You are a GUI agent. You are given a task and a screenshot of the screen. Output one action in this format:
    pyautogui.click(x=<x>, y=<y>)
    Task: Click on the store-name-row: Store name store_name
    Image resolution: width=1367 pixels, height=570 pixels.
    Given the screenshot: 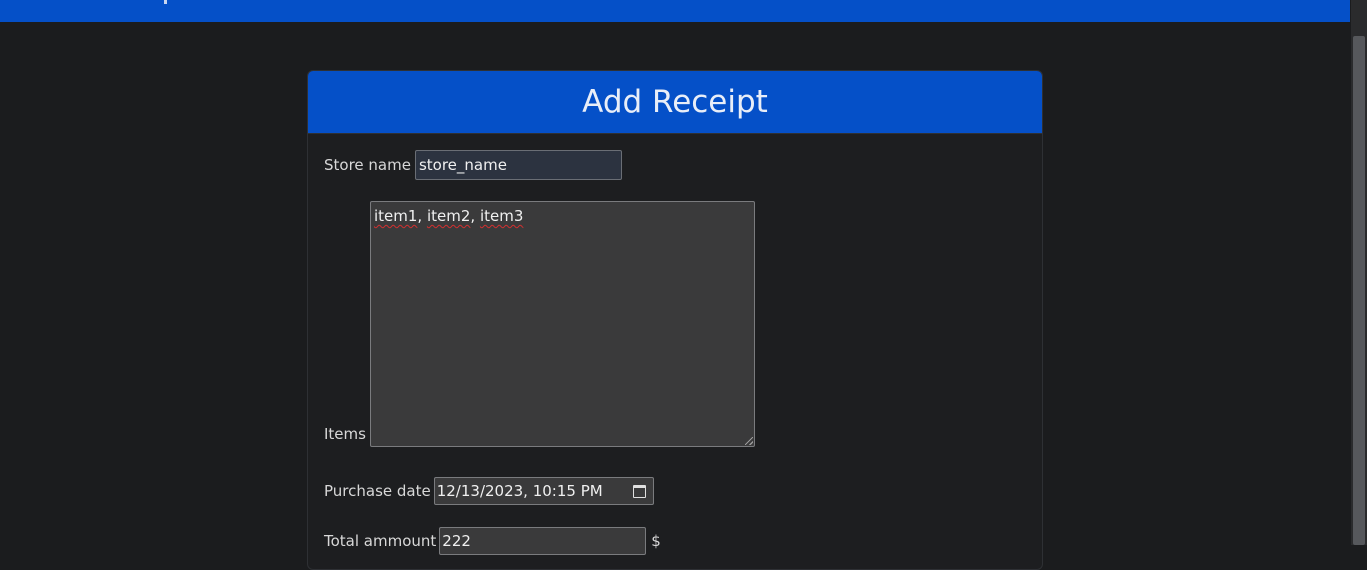 What is the action you would take?
    pyautogui.click(x=473, y=165)
    